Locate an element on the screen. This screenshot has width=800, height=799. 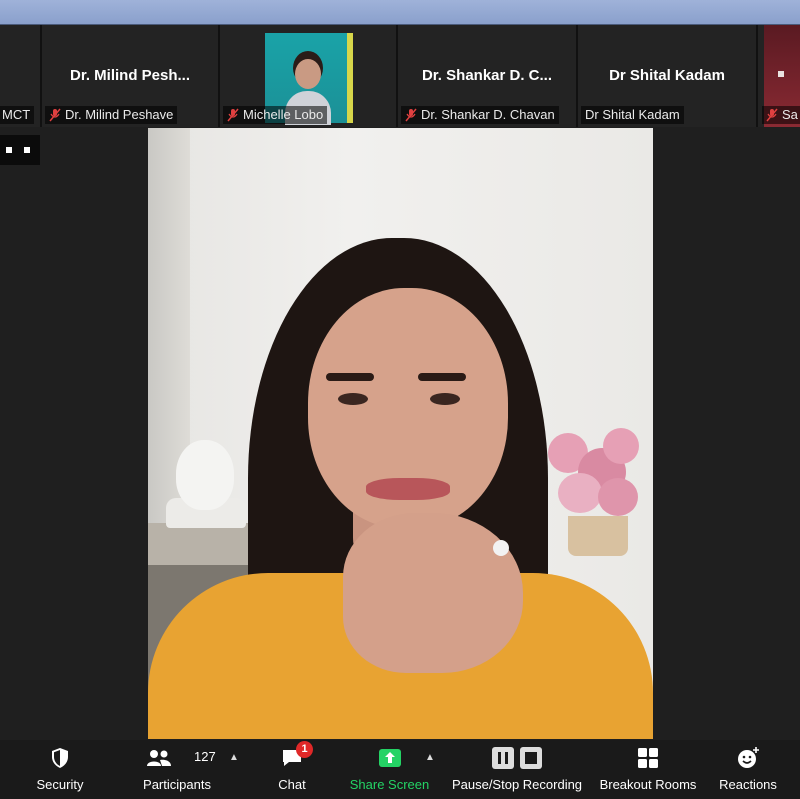
participants-icon is located at coordinates (159, 758).